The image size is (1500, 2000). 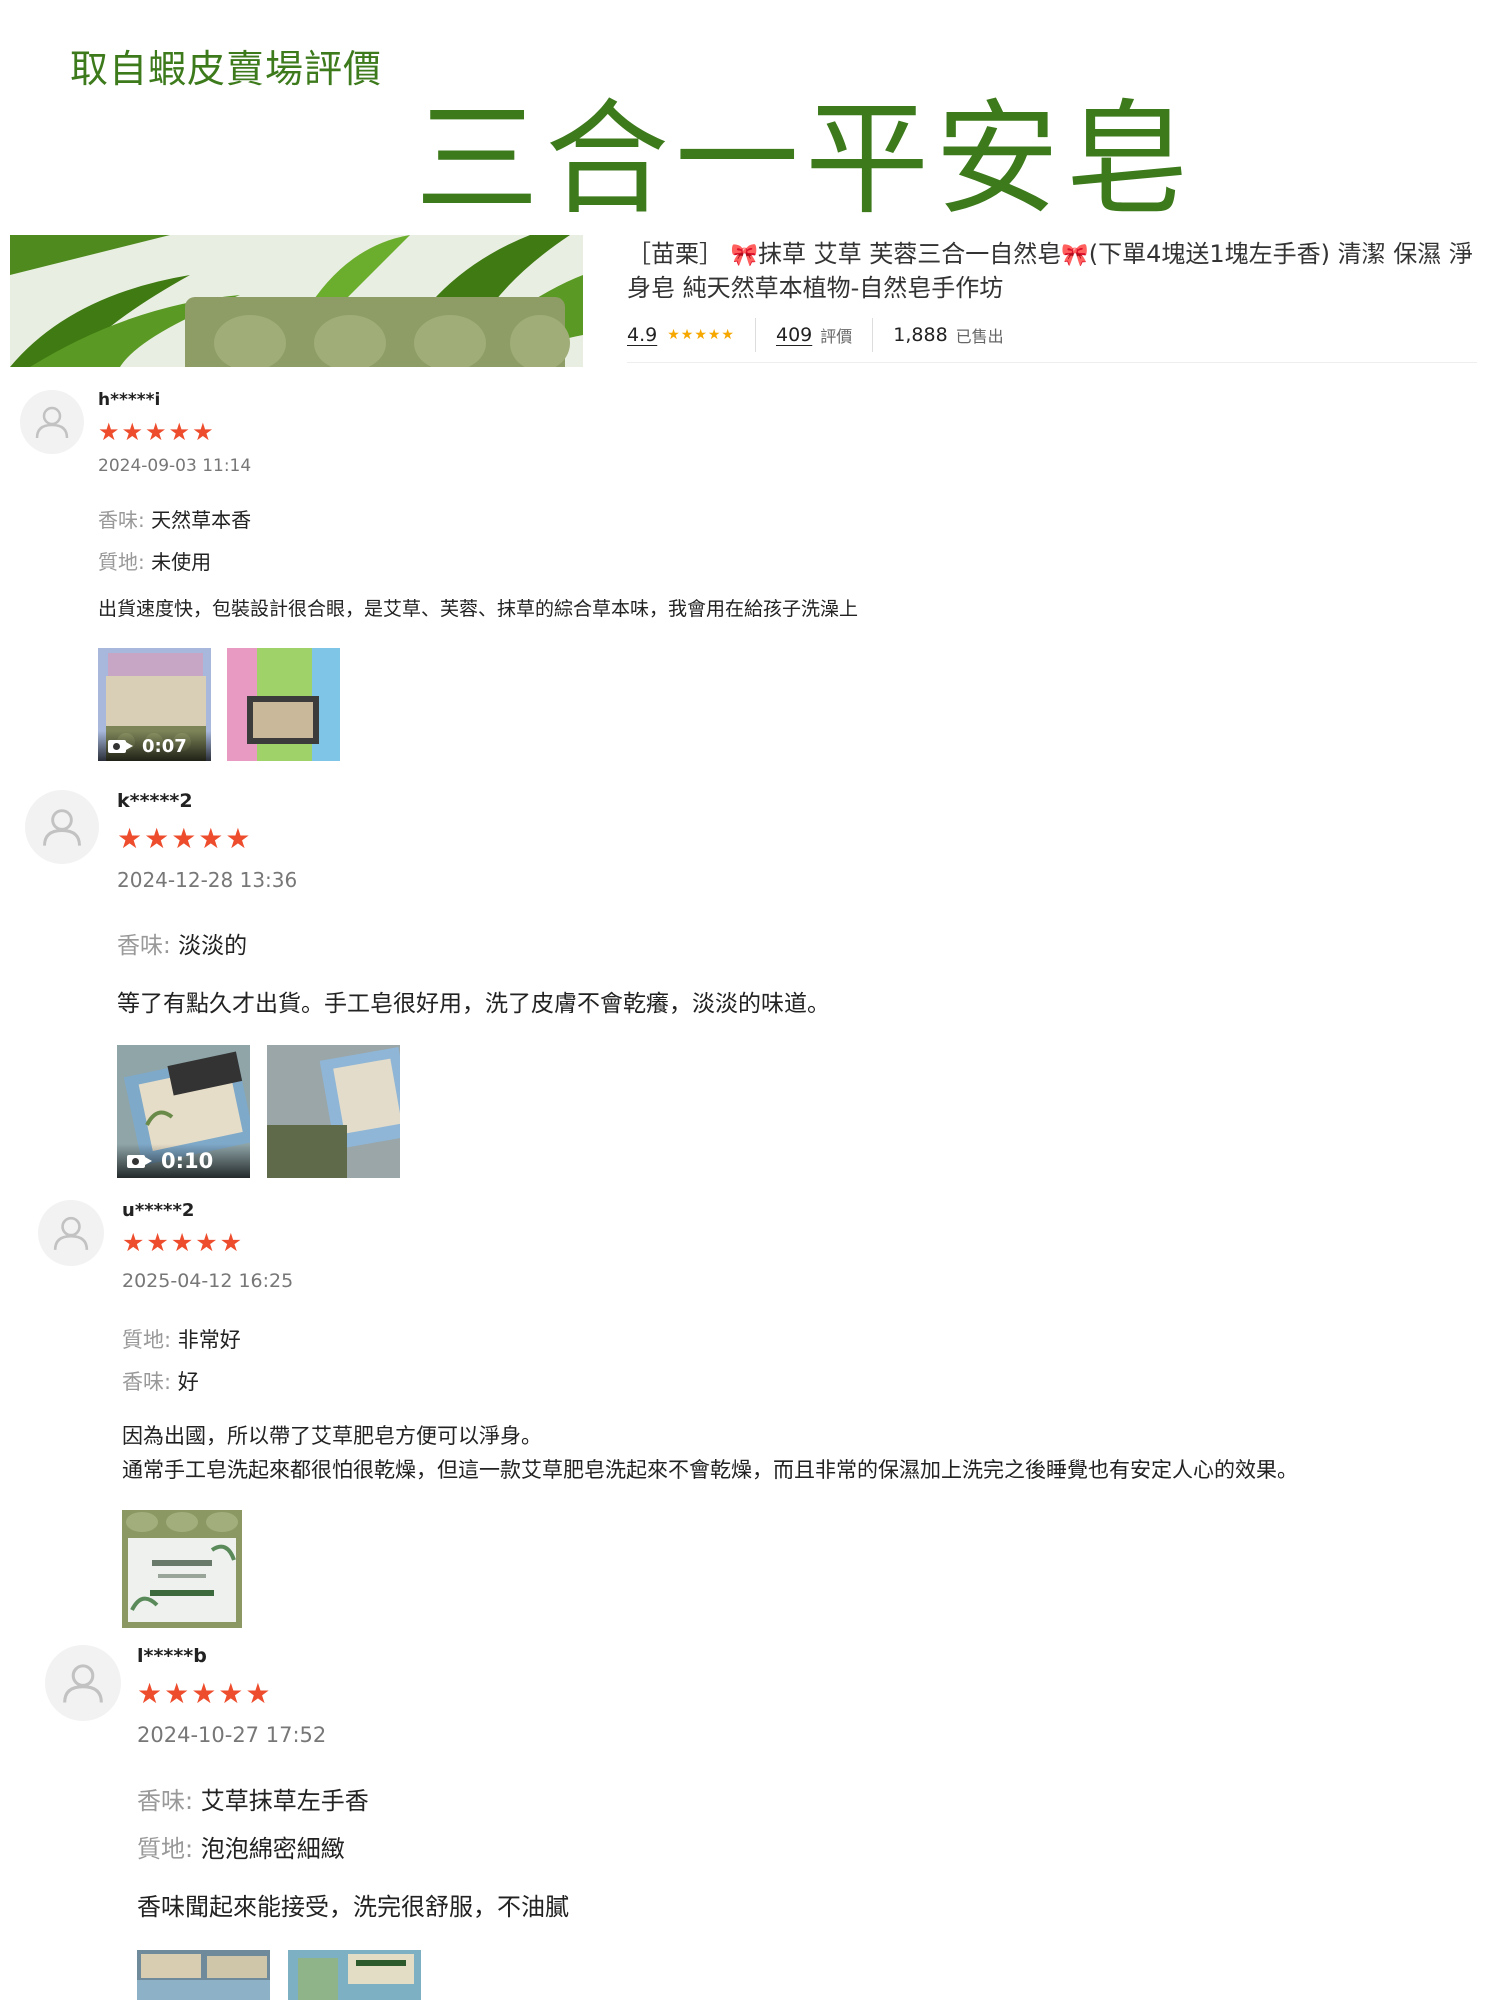 What do you see at coordinates (154, 704) in the screenshot?
I see `review-video-thumbnail: 0:07` at bounding box center [154, 704].